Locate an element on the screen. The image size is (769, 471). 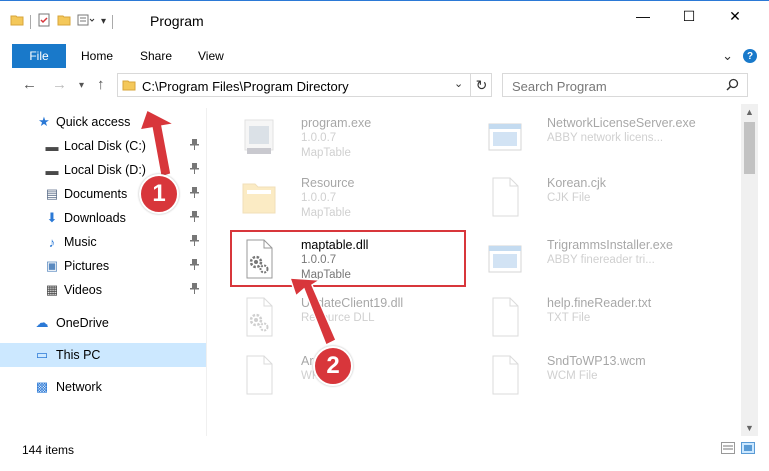
help-icon: ? is located at coordinates (750, 56).